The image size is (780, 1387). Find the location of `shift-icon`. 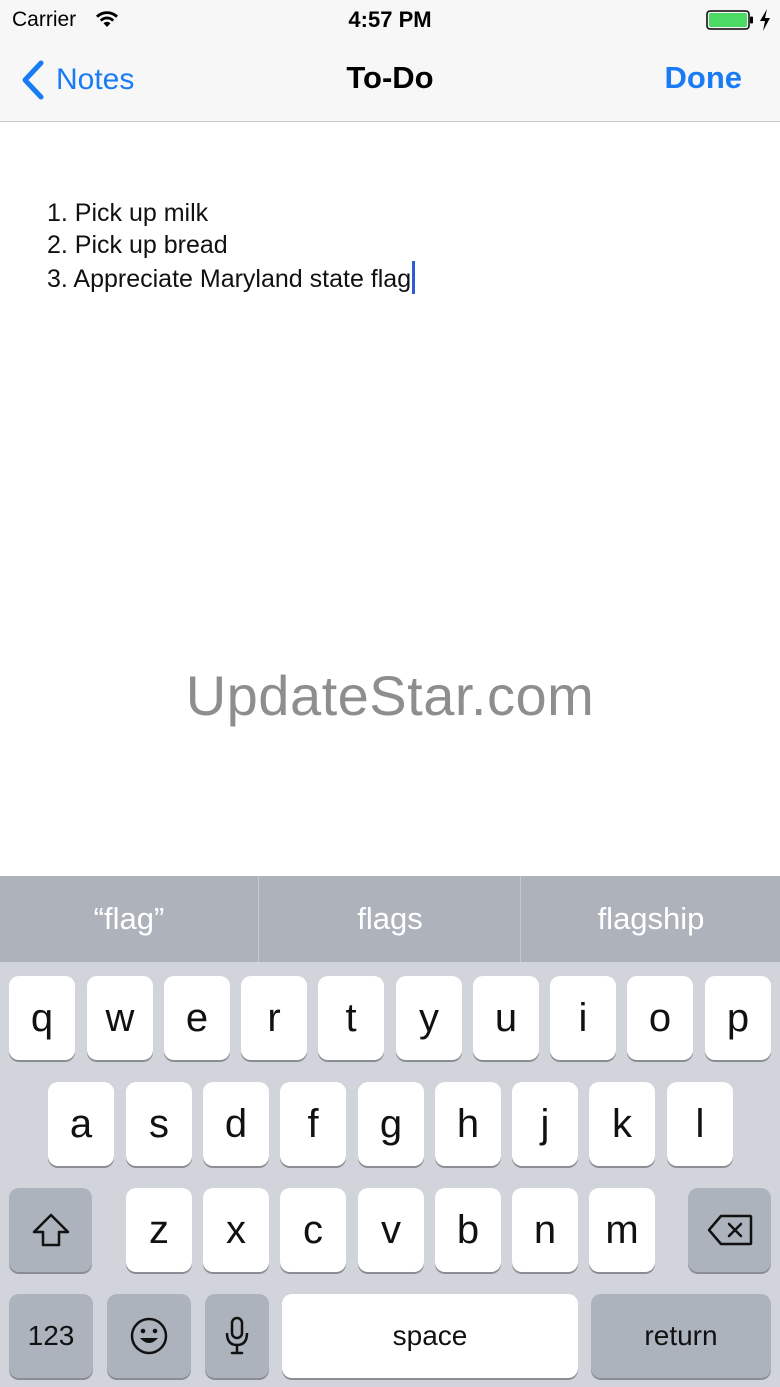

shift-icon is located at coordinates (50, 1230).